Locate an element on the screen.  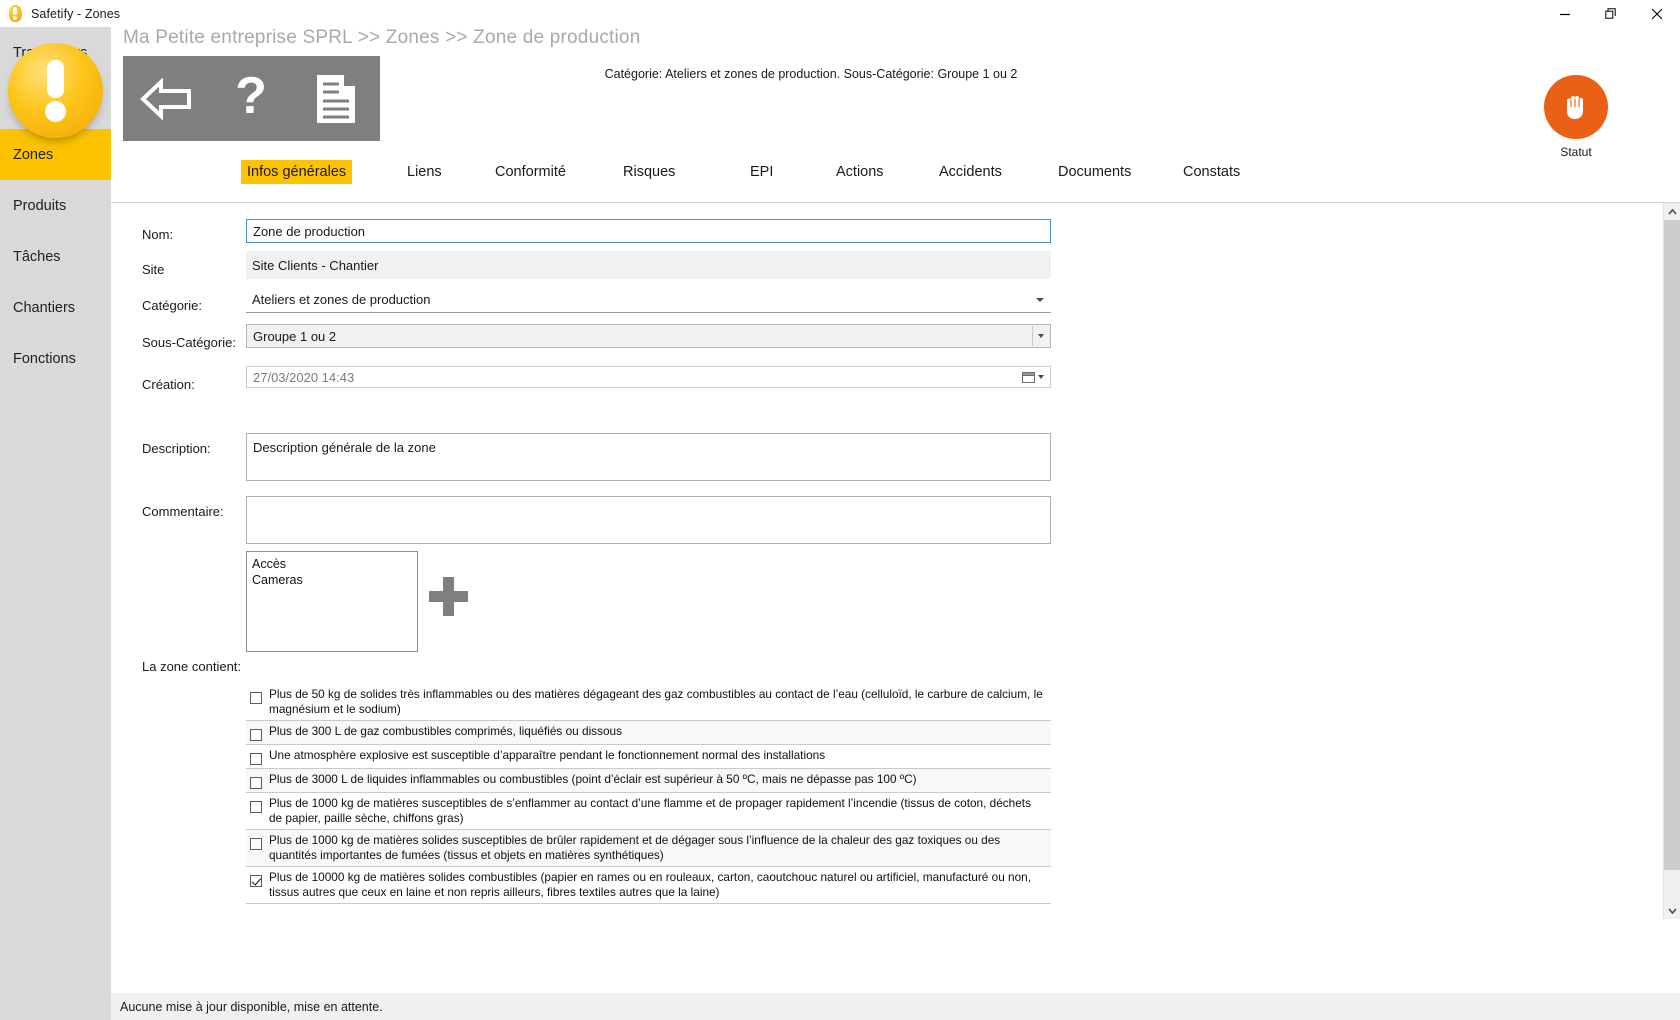
tab-liens: Liens is located at coordinates (424, 172).